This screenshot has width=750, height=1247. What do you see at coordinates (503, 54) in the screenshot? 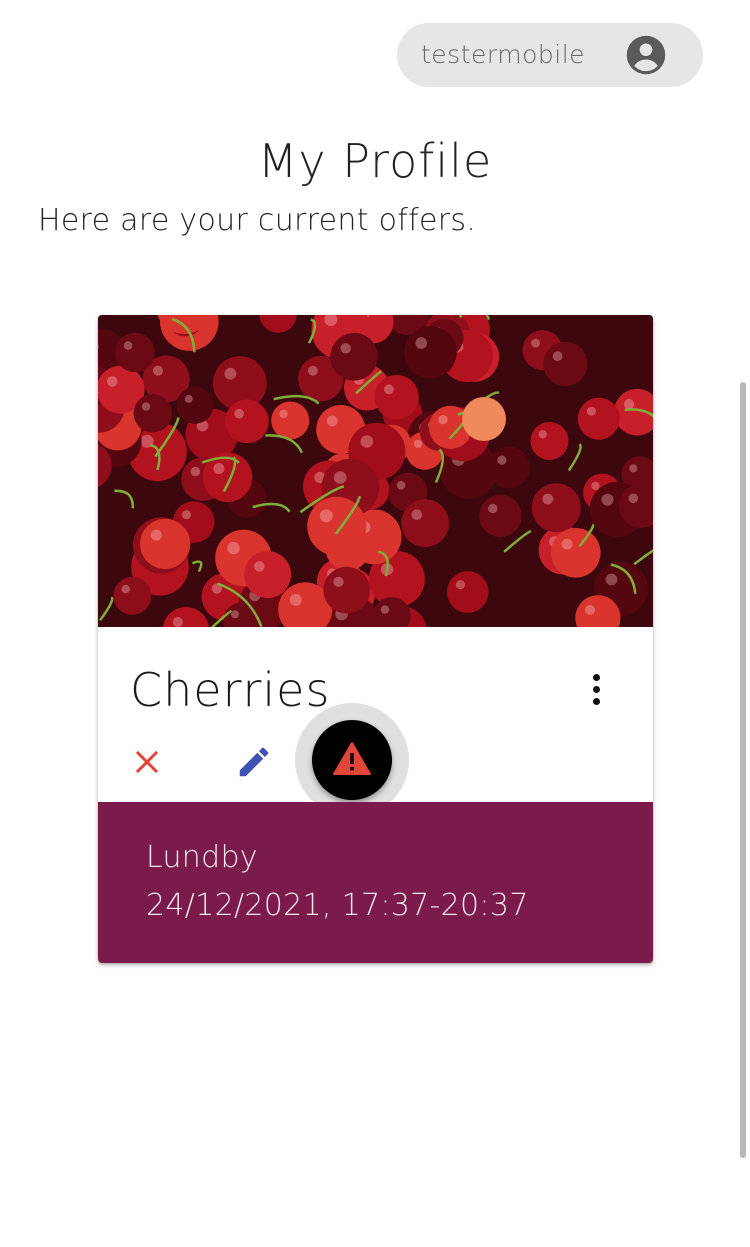
I see `username-label: testermobile` at bounding box center [503, 54].